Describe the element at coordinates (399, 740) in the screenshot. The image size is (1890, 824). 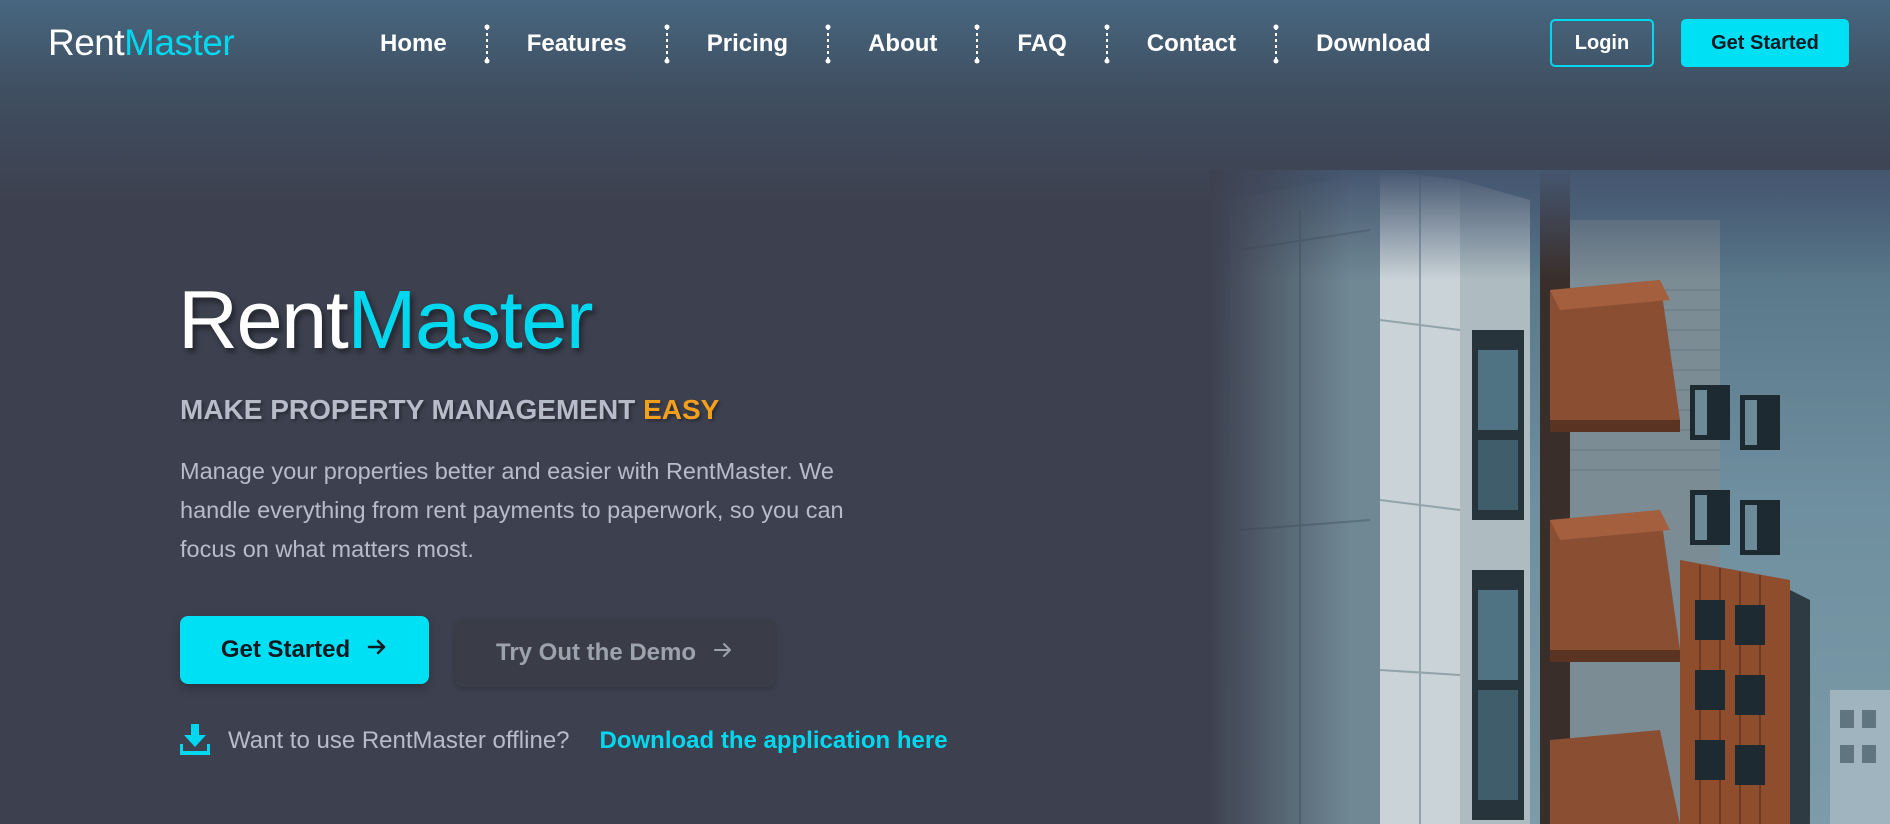
I see `offline-prompt-text: Want to use RentMaster offline?` at that location.